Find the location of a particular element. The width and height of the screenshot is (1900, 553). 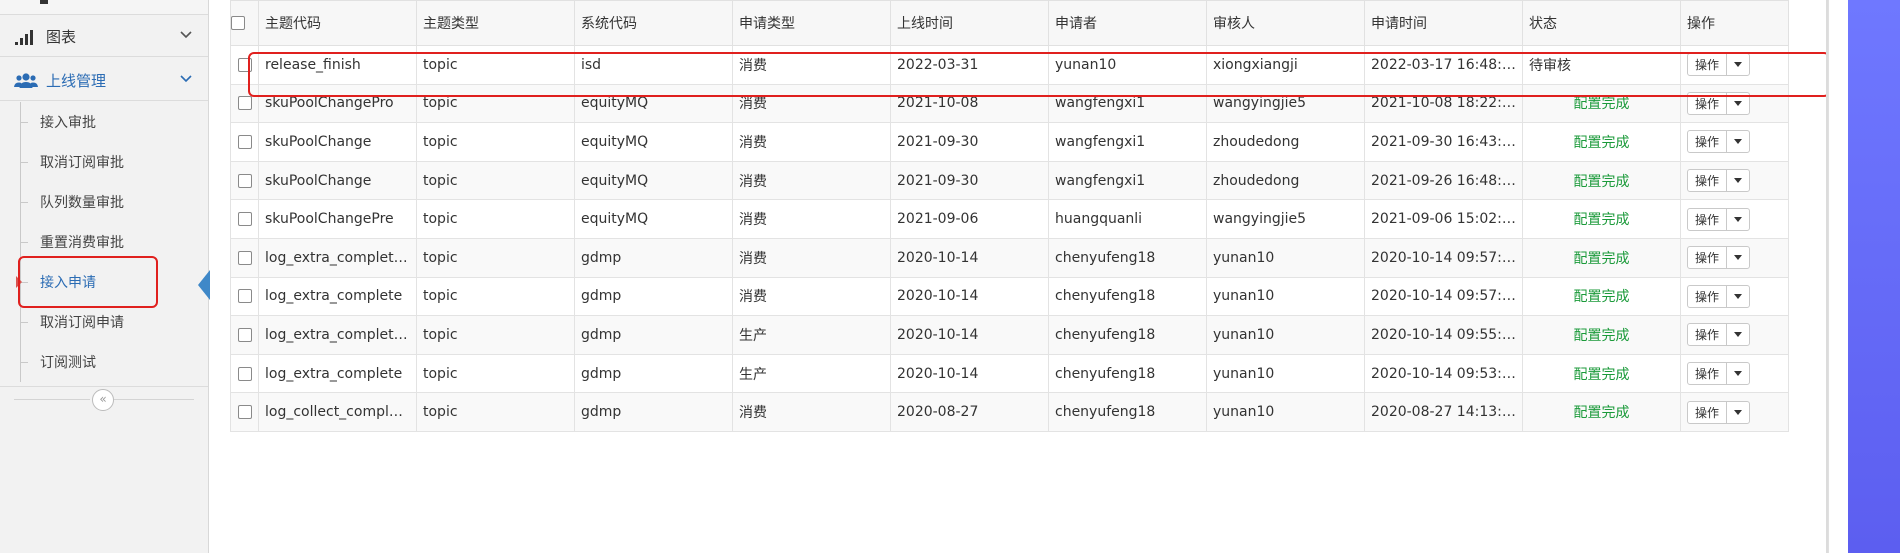

header-topic-code: 主题代码 is located at coordinates (337, 23).